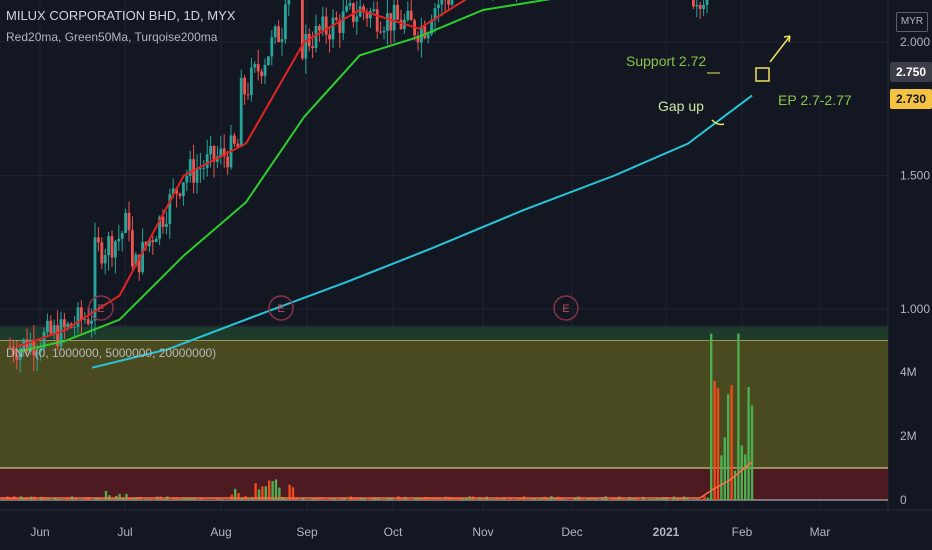 The image size is (932, 550). What do you see at coordinates (39, 532) in the screenshot?
I see `time-tick-label: Jun` at bounding box center [39, 532].